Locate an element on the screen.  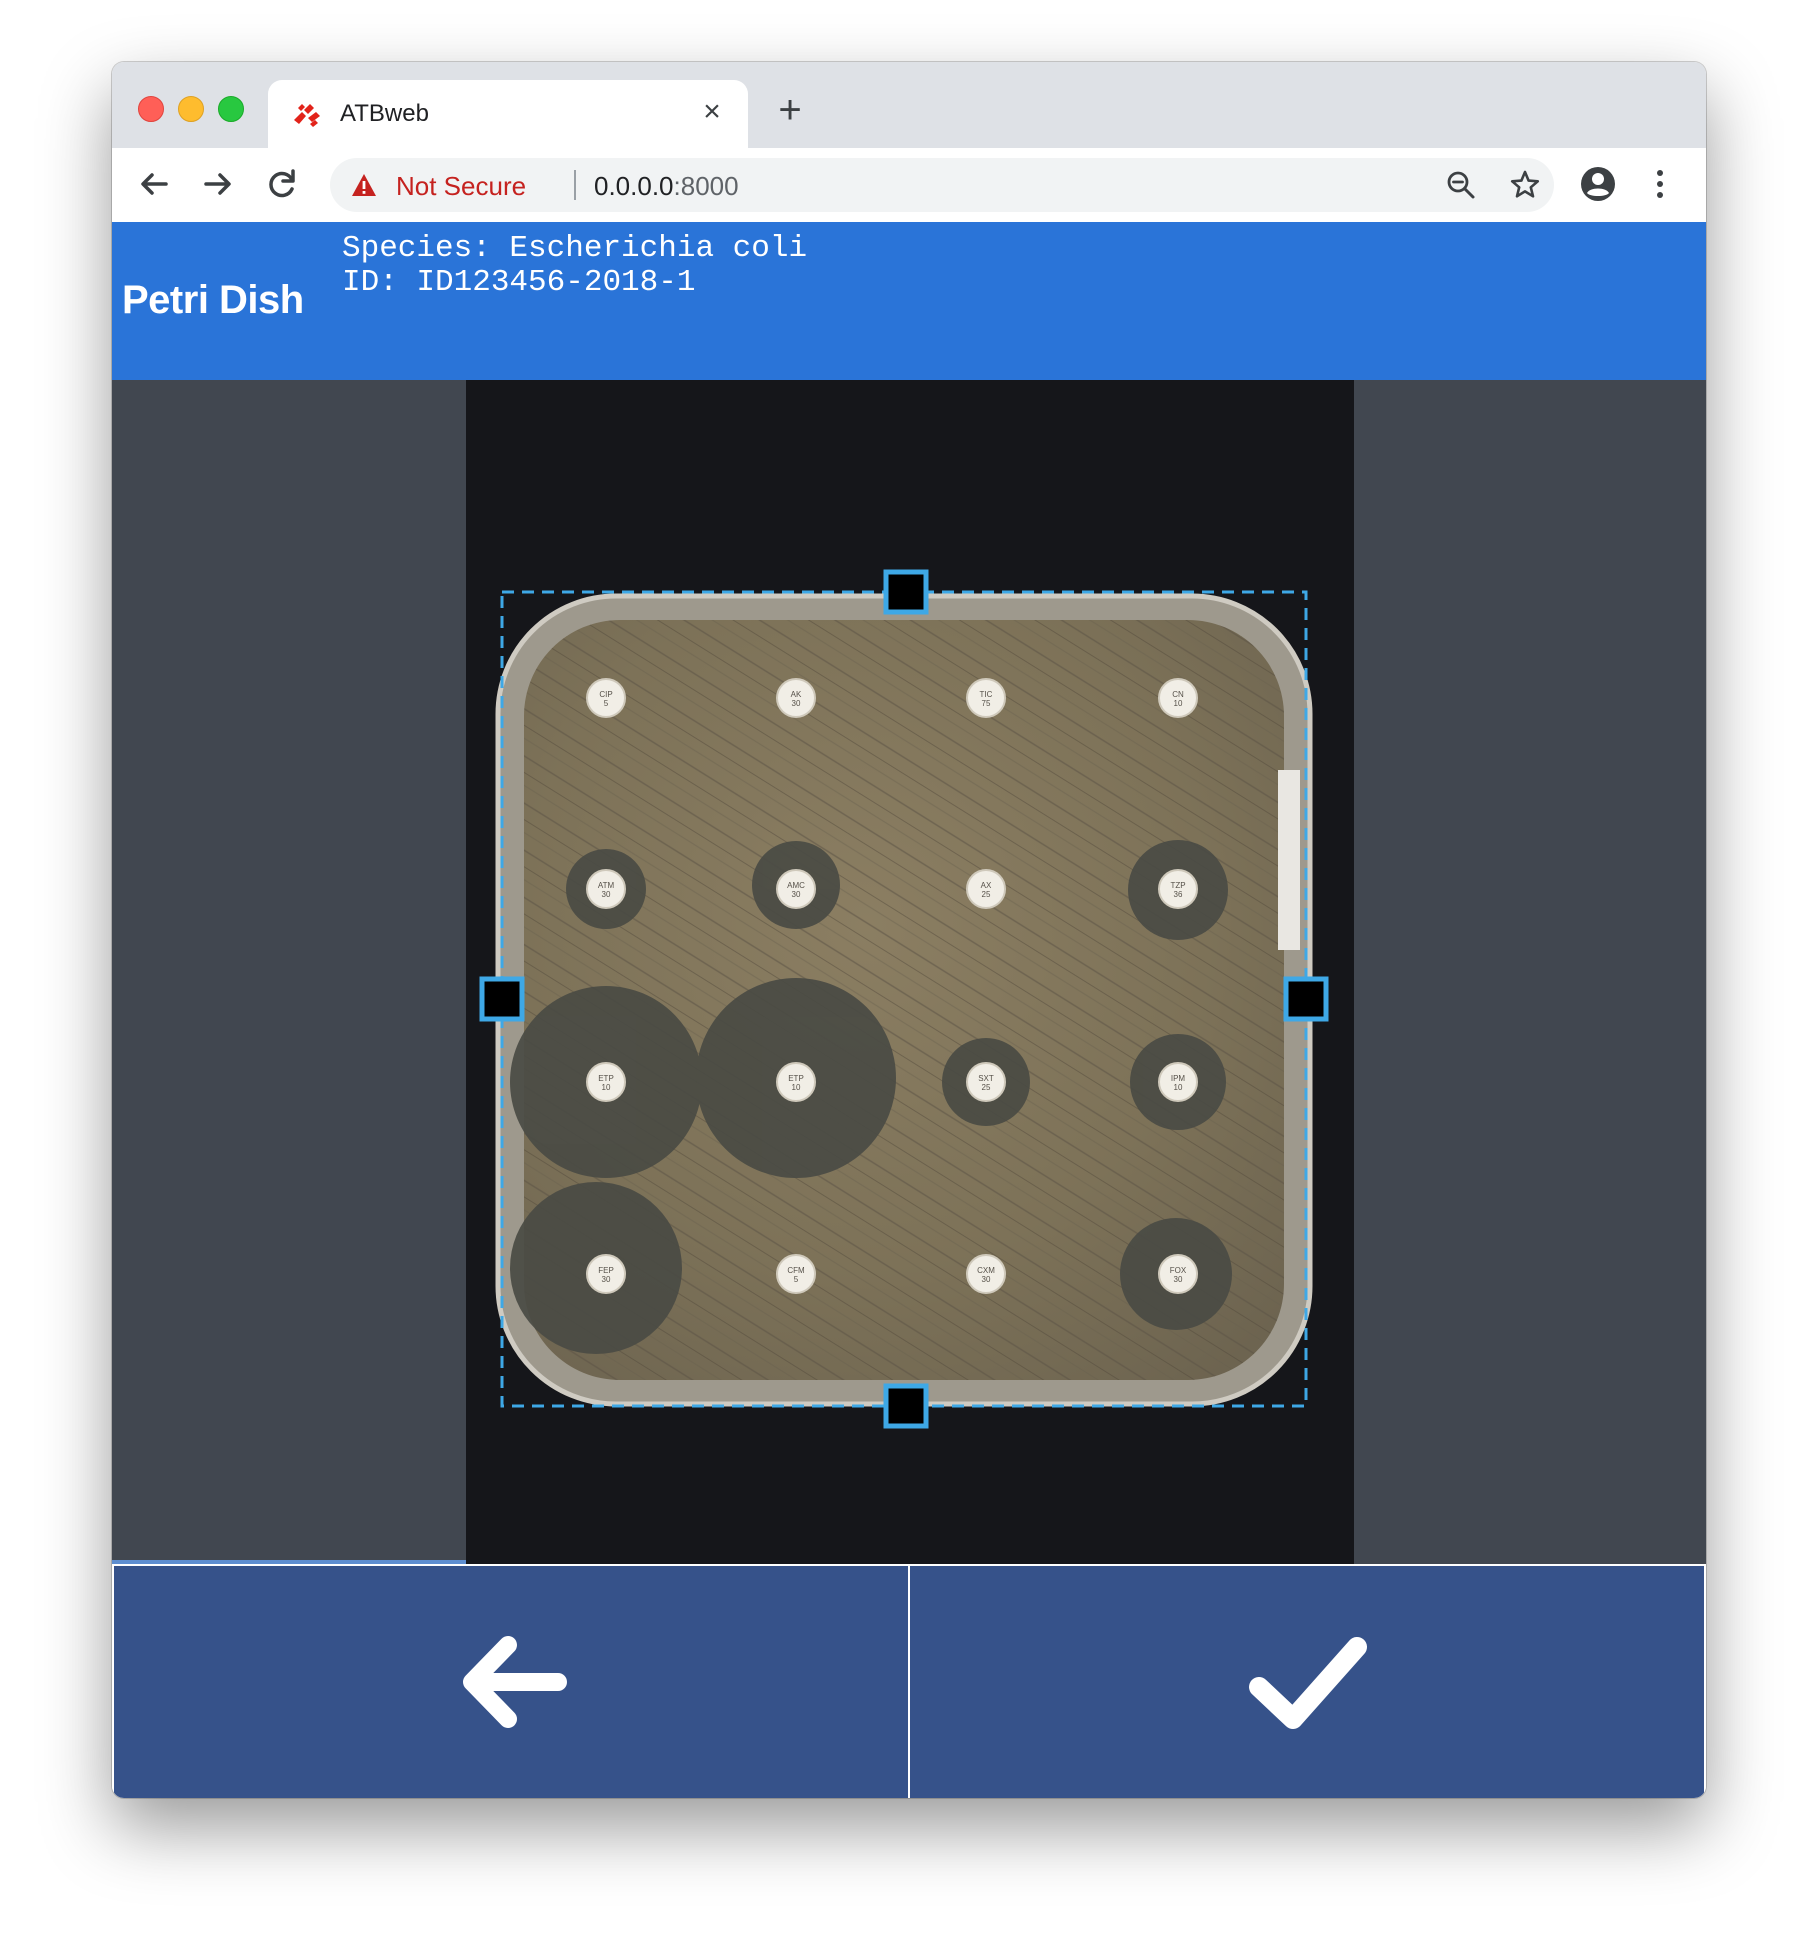
antibiotic-disk: AX25 is located at coordinates (986, 889).